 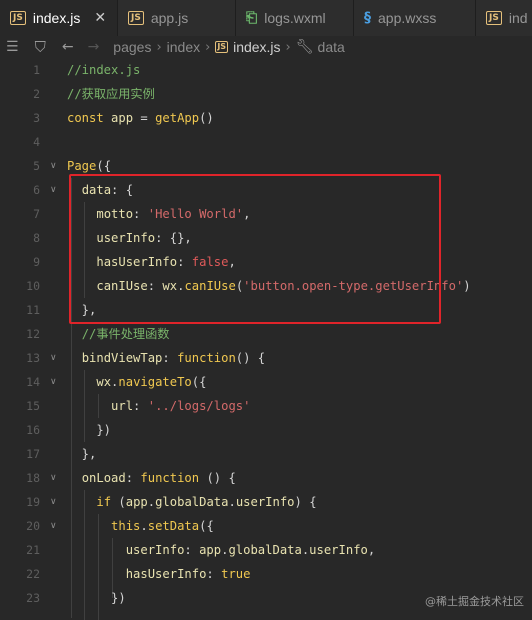 What do you see at coordinates (68, 47) in the screenshot?
I see `arrow-left-icon: ←` at bounding box center [68, 47].